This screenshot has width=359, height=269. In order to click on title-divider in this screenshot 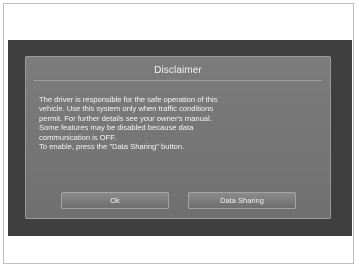, I will do `click(178, 80)`.